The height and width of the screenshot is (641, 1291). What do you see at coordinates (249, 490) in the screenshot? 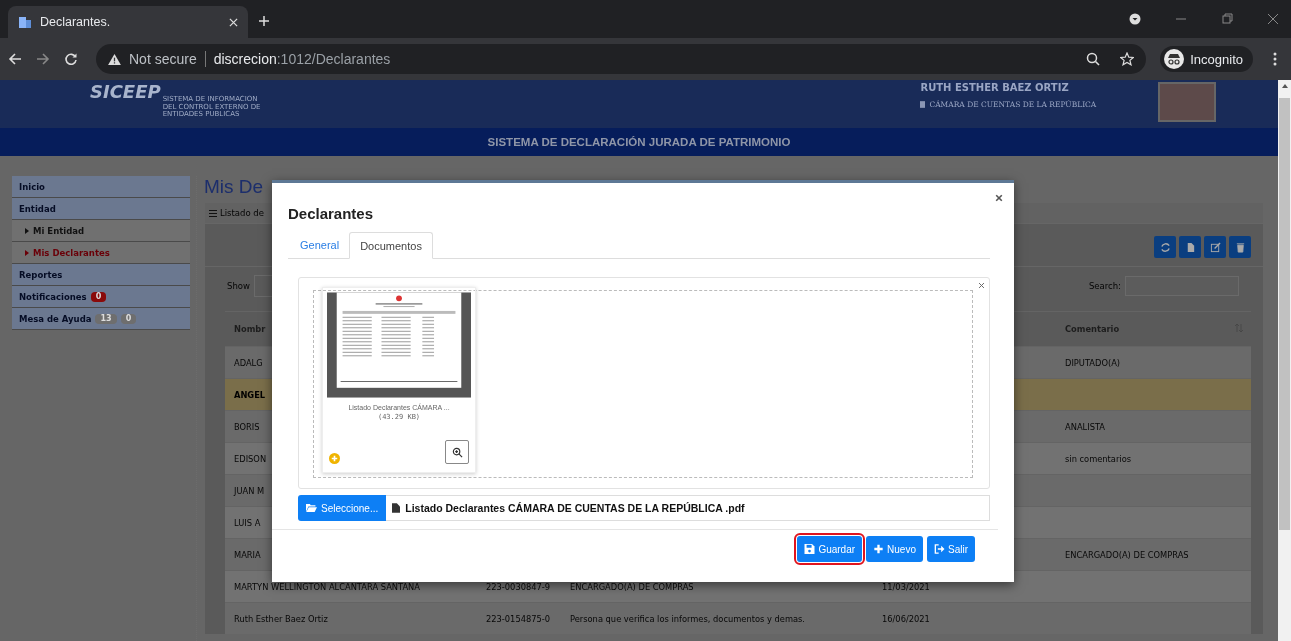
I see `table-cell: JUAN M` at bounding box center [249, 490].